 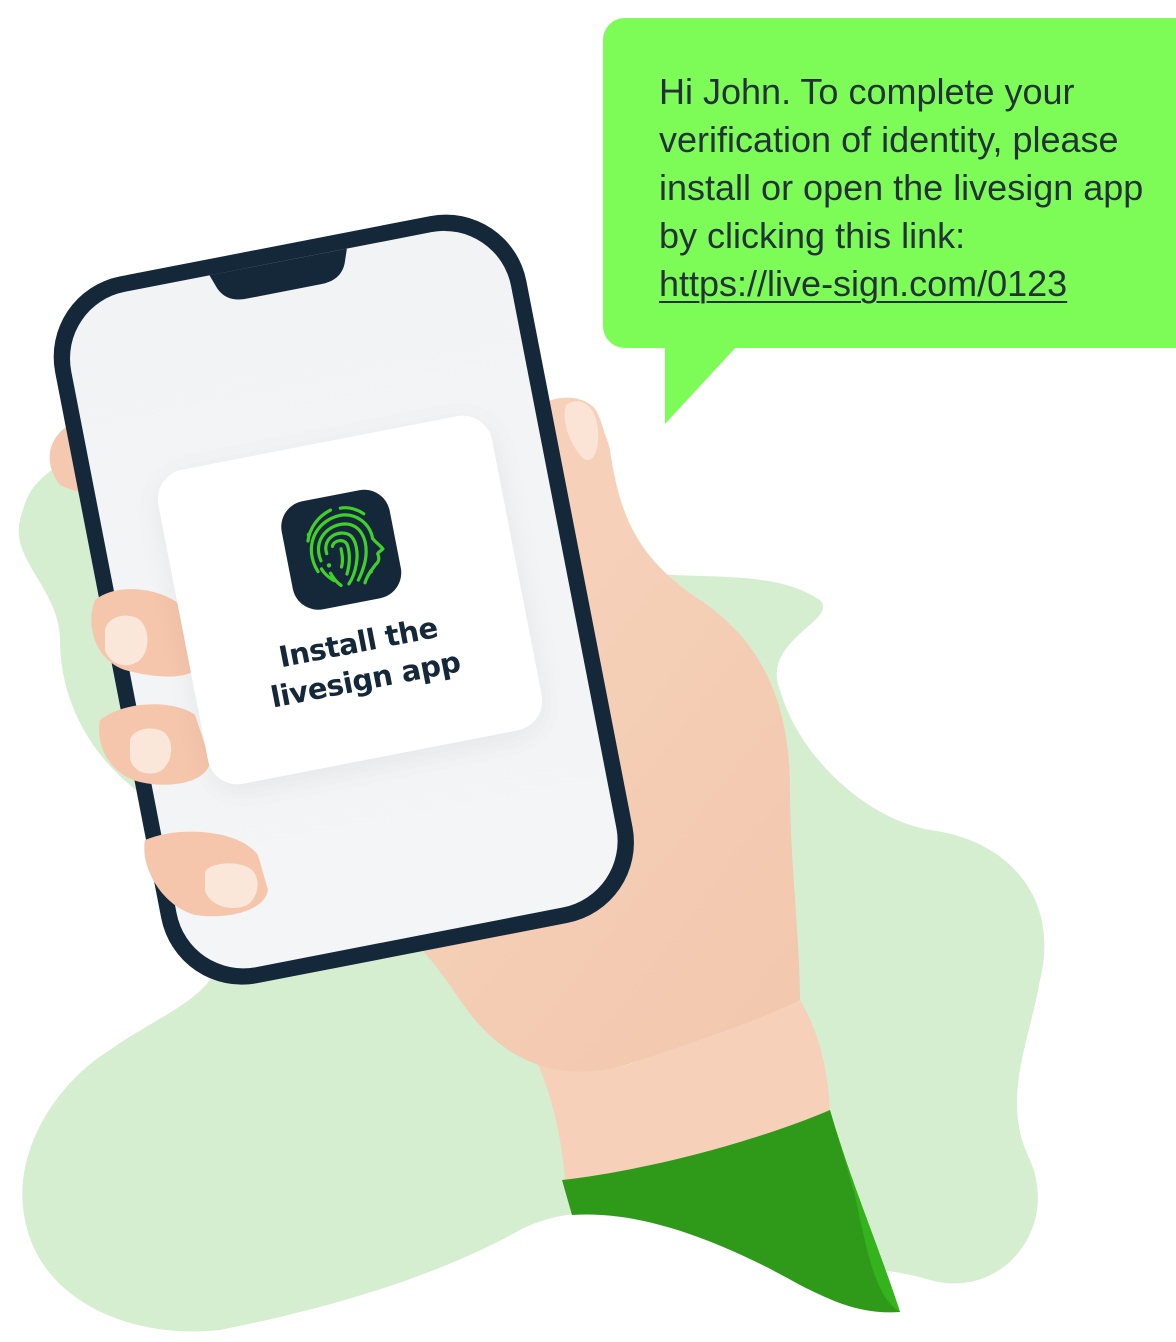 I want to click on install-app-card: Install the livesign app, so click(x=350, y=600).